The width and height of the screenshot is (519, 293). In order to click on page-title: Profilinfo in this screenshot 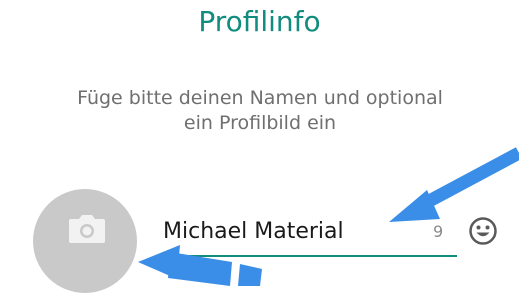, I will do `click(259, 21)`.